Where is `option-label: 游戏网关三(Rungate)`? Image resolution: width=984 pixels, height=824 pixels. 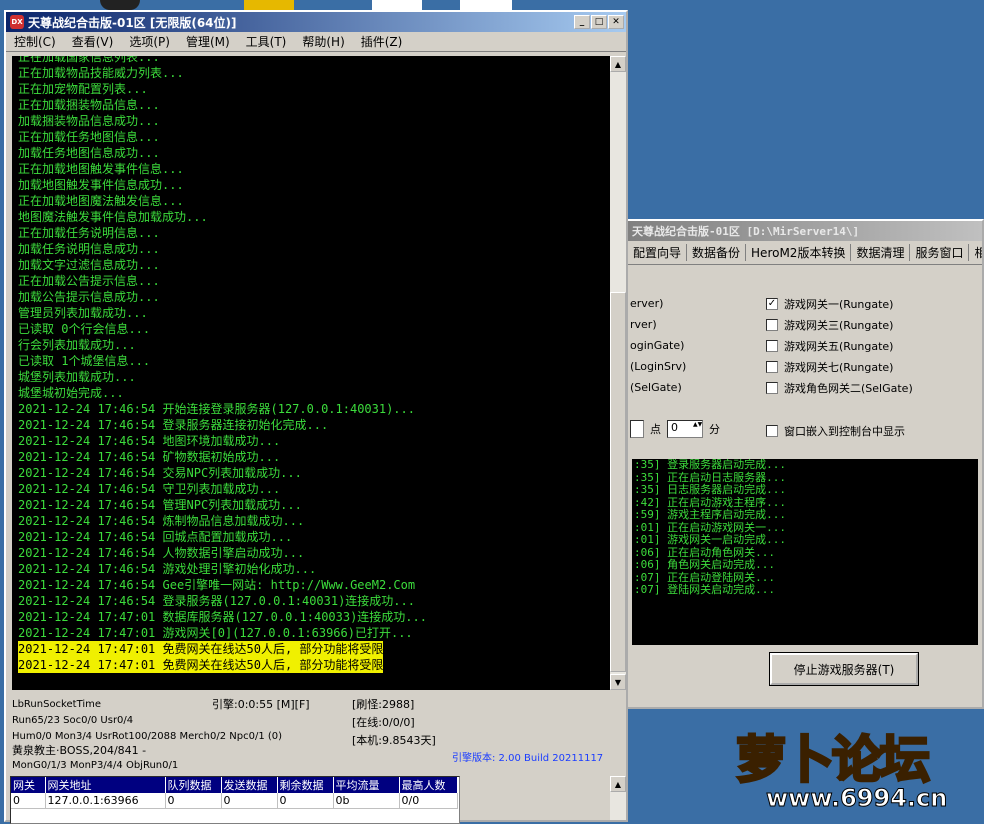
option-label: 游戏网关三(Rungate) is located at coordinates (839, 325).